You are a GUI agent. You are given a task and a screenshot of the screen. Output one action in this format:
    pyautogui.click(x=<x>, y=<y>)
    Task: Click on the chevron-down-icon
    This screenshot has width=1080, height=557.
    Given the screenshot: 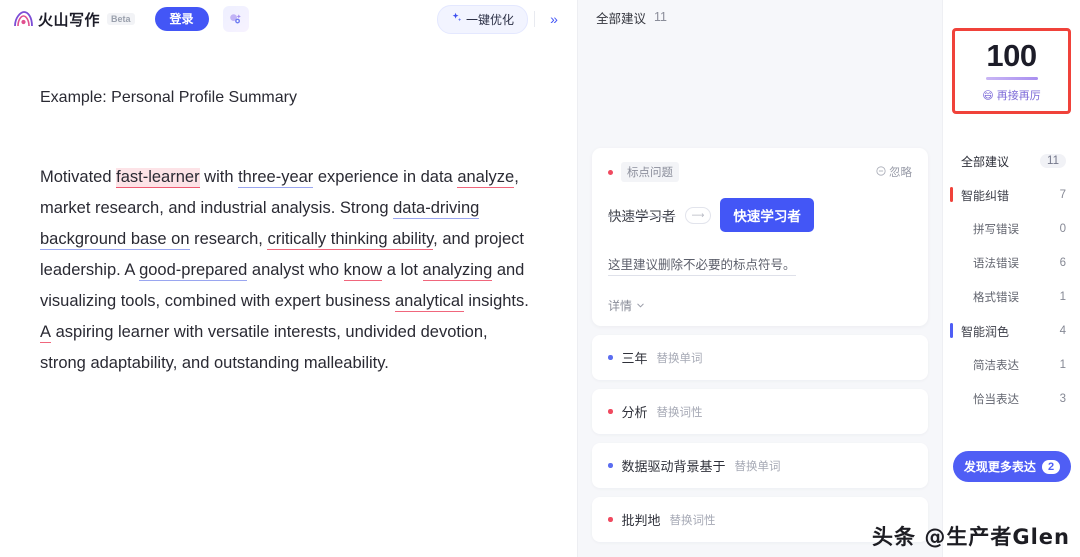 What is the action you would take?
    pyautogui.click(x=640, y=306)
    